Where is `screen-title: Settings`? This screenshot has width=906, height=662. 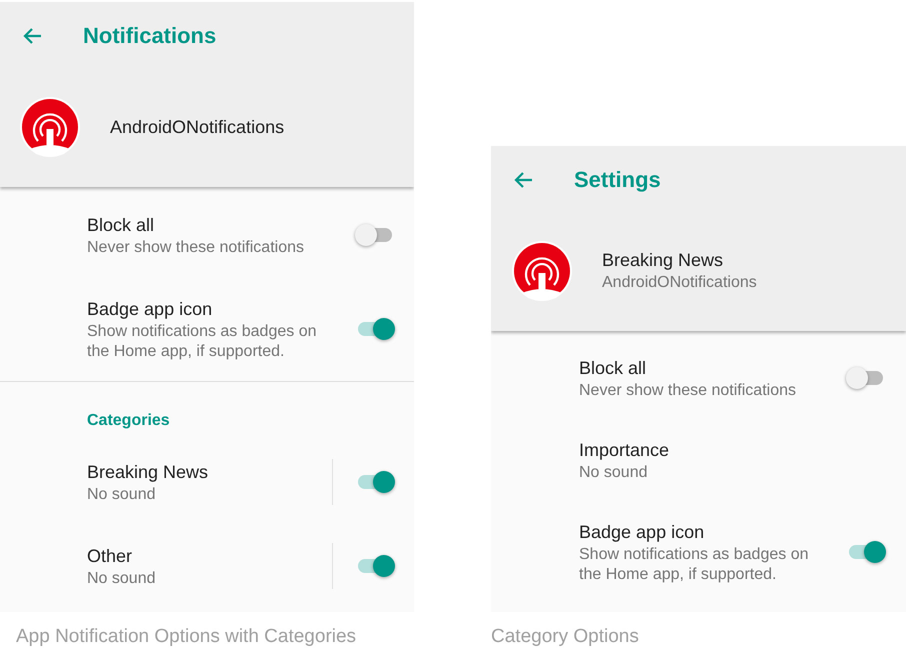
screen-title: Settings is located at coordinates (617, 180).